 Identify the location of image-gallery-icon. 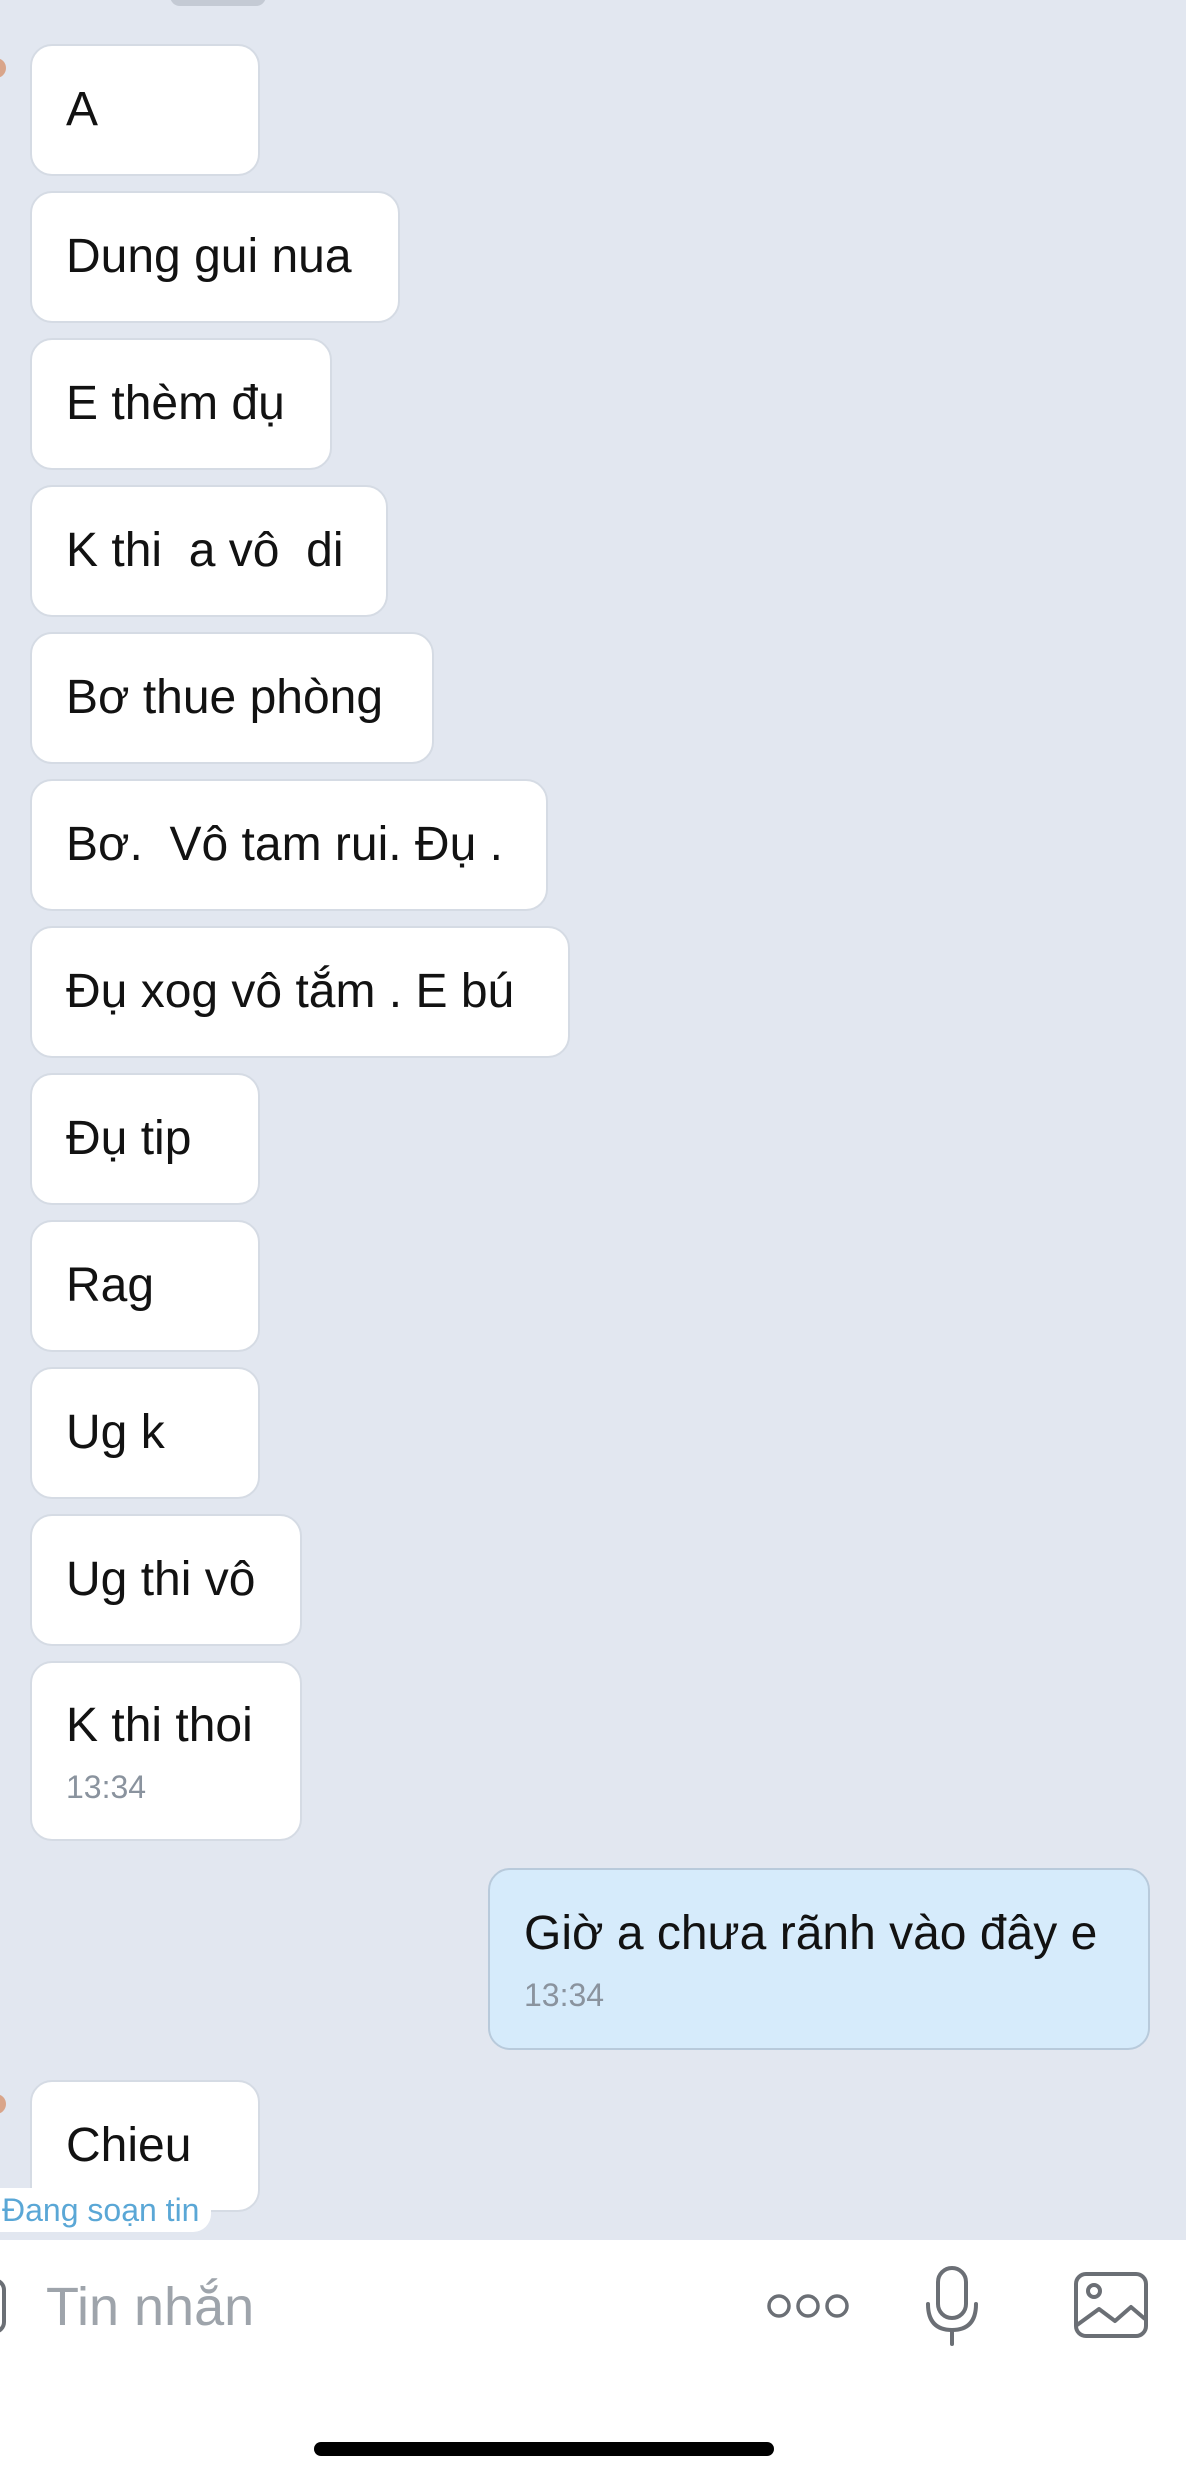
(1111, 2305).